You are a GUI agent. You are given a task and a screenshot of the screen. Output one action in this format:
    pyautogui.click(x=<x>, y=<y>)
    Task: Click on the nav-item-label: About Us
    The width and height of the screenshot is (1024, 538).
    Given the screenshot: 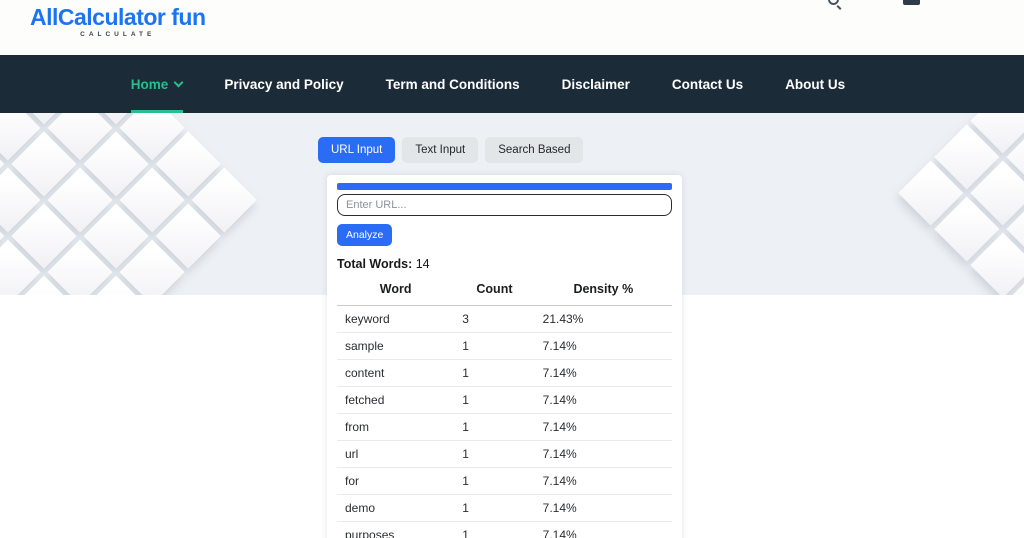 What is the action you would take?
    pyautogui.click(x=815, y=84)
    